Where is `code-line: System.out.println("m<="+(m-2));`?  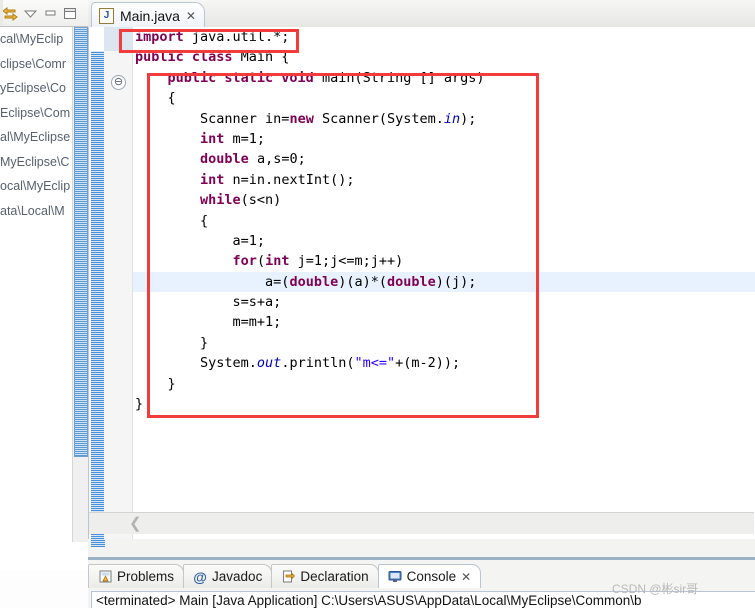 code-line: System.out.println("m<="+(m-2)); is located at coordinates (444, 363).